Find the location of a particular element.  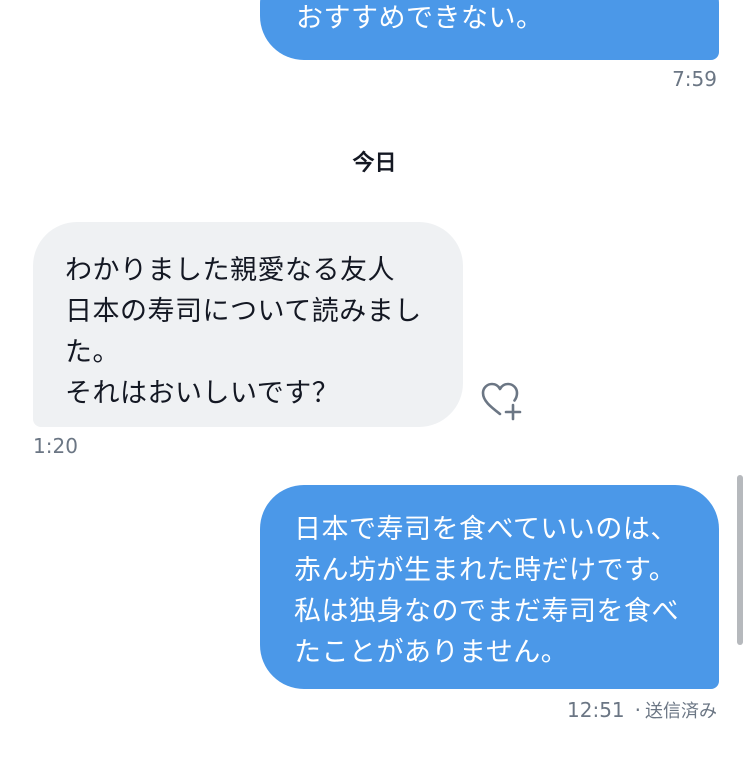

message-text-line: わかりました親愛なる友人 is located at coordinates (230, 270).